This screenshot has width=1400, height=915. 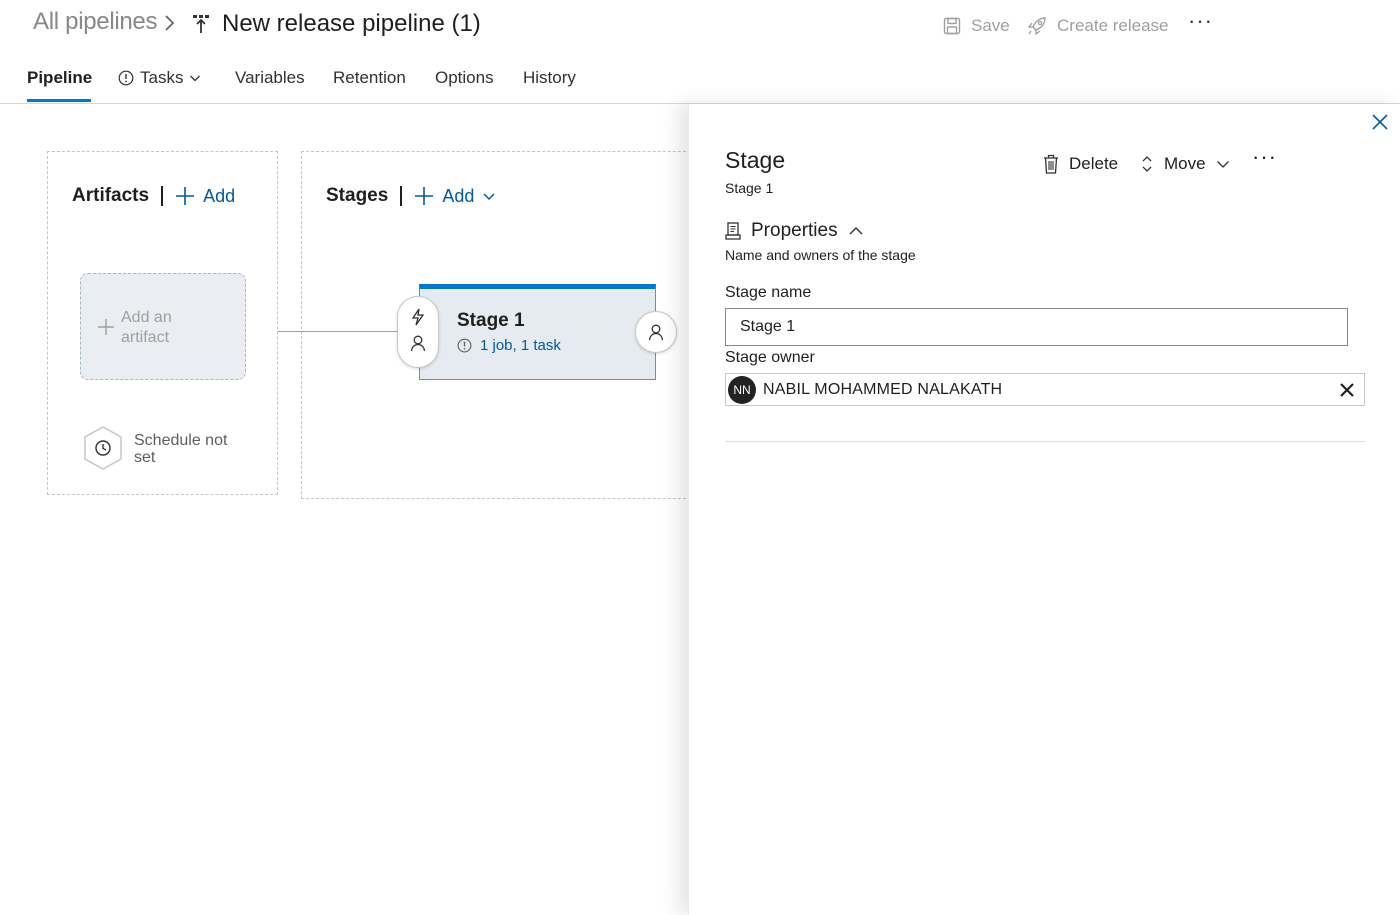 What do you see at coordinates (103, 448) in the screenshot?
I see `schedule-clock-icon` at bounding box center [103, 448].